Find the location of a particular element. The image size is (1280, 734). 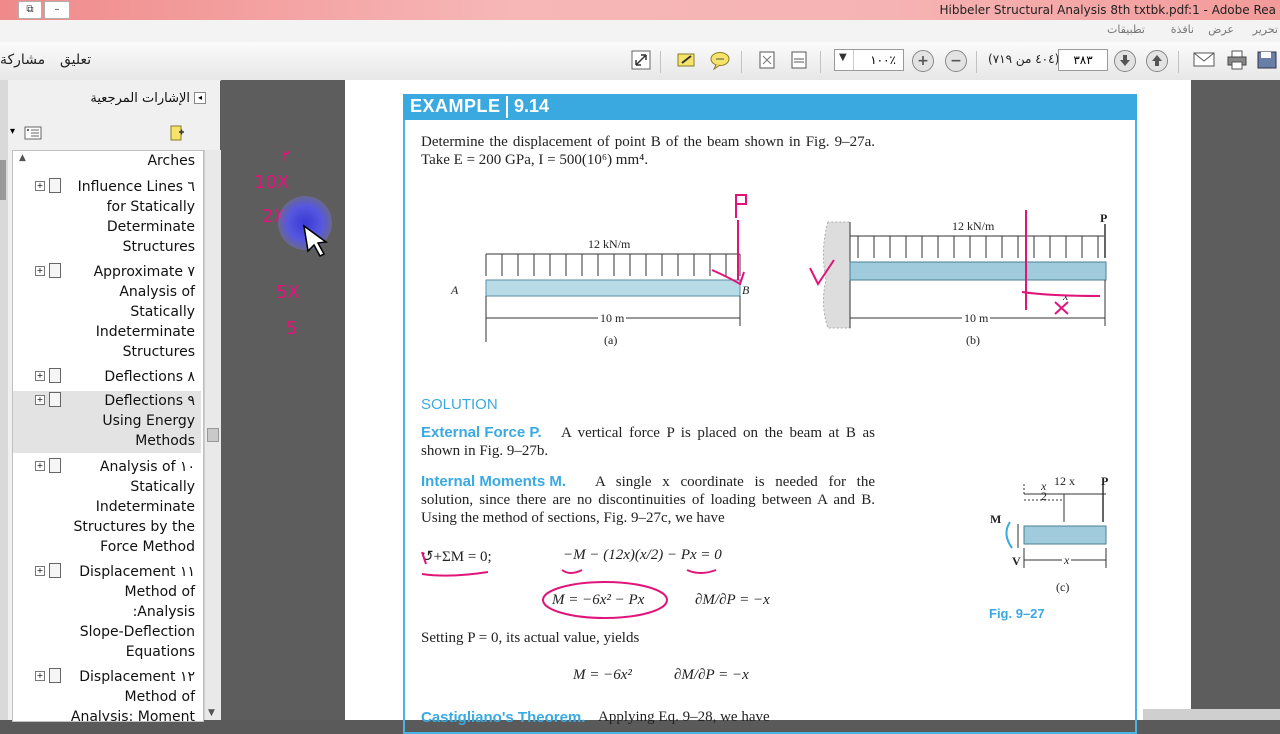

prev-page-button is located at coordinates (1157, 61).